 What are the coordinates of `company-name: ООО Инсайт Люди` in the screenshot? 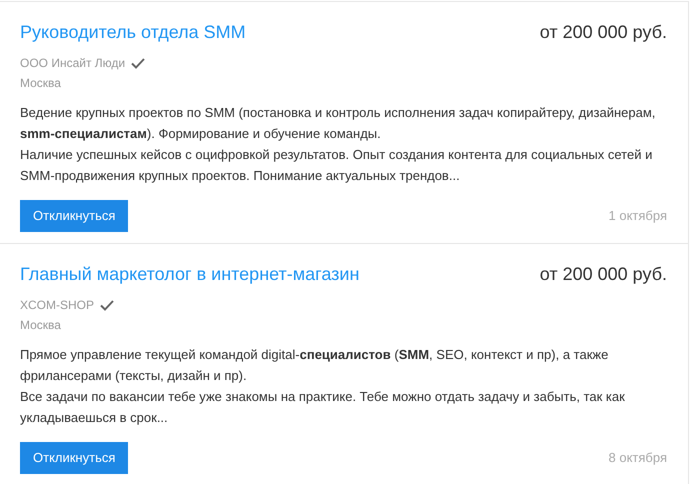 It's located at (73, 63).